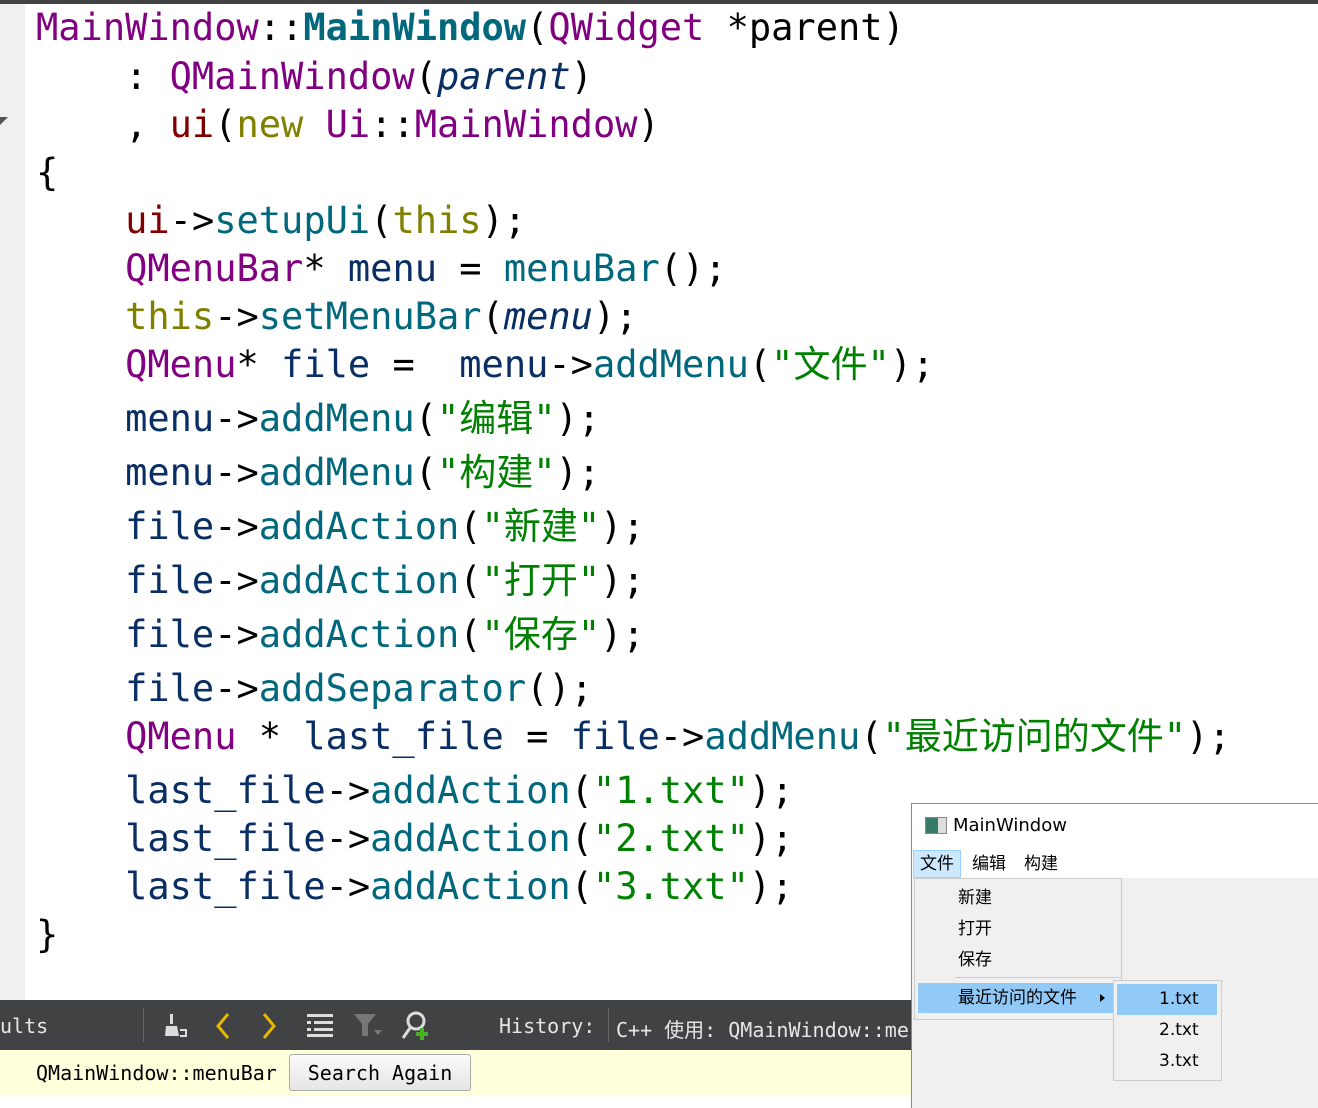  What do you see at coordinates (259, 364) in the screenshot?
I see `code-token: *` at bounding box center [259, 364].